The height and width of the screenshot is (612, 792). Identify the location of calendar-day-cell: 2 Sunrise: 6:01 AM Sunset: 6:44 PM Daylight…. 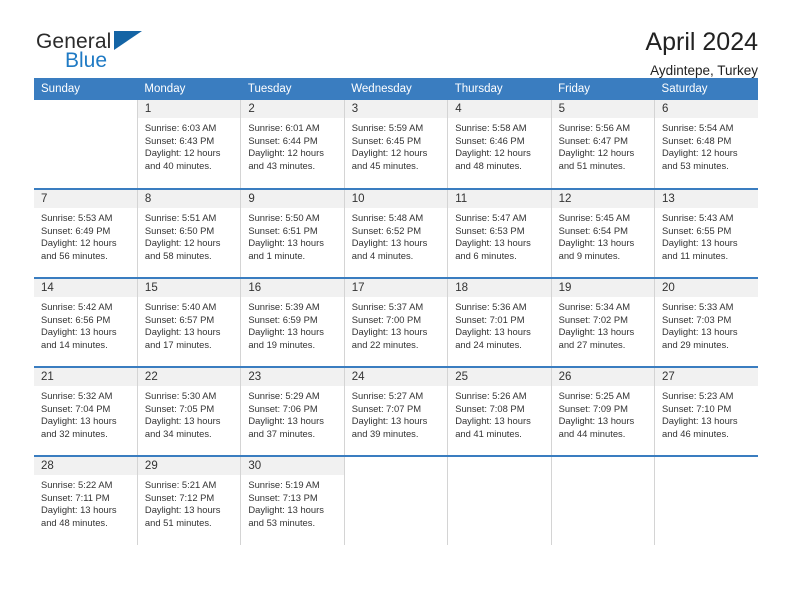
(292, 144).